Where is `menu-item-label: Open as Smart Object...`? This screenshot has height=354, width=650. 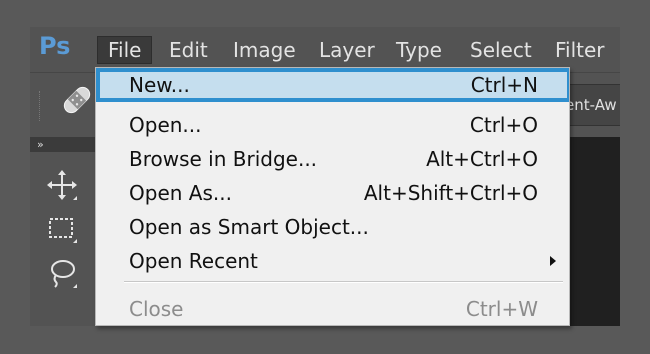 menu-item-label: Open as Smart Object... is located at coordinates (249, 227).